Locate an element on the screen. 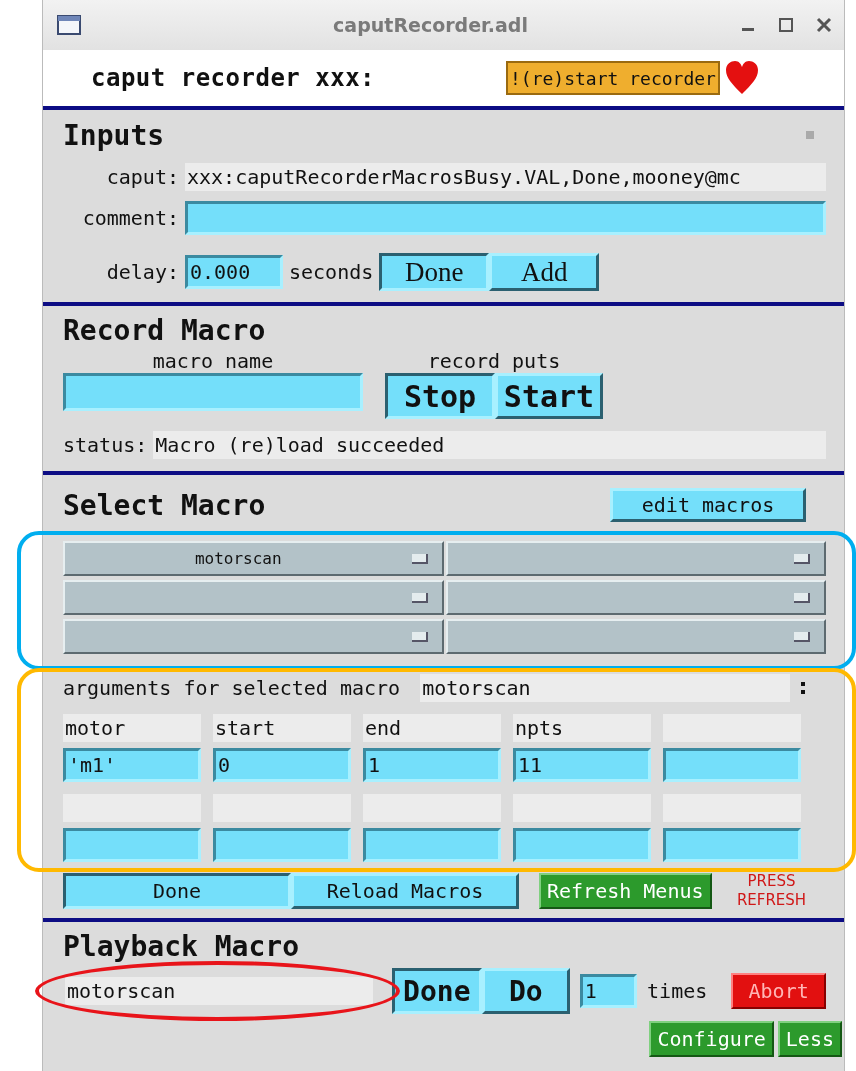 The height and width of the screenshot is (1071, 856). delay-field: 0.000 is located at coordinates (234, 272).